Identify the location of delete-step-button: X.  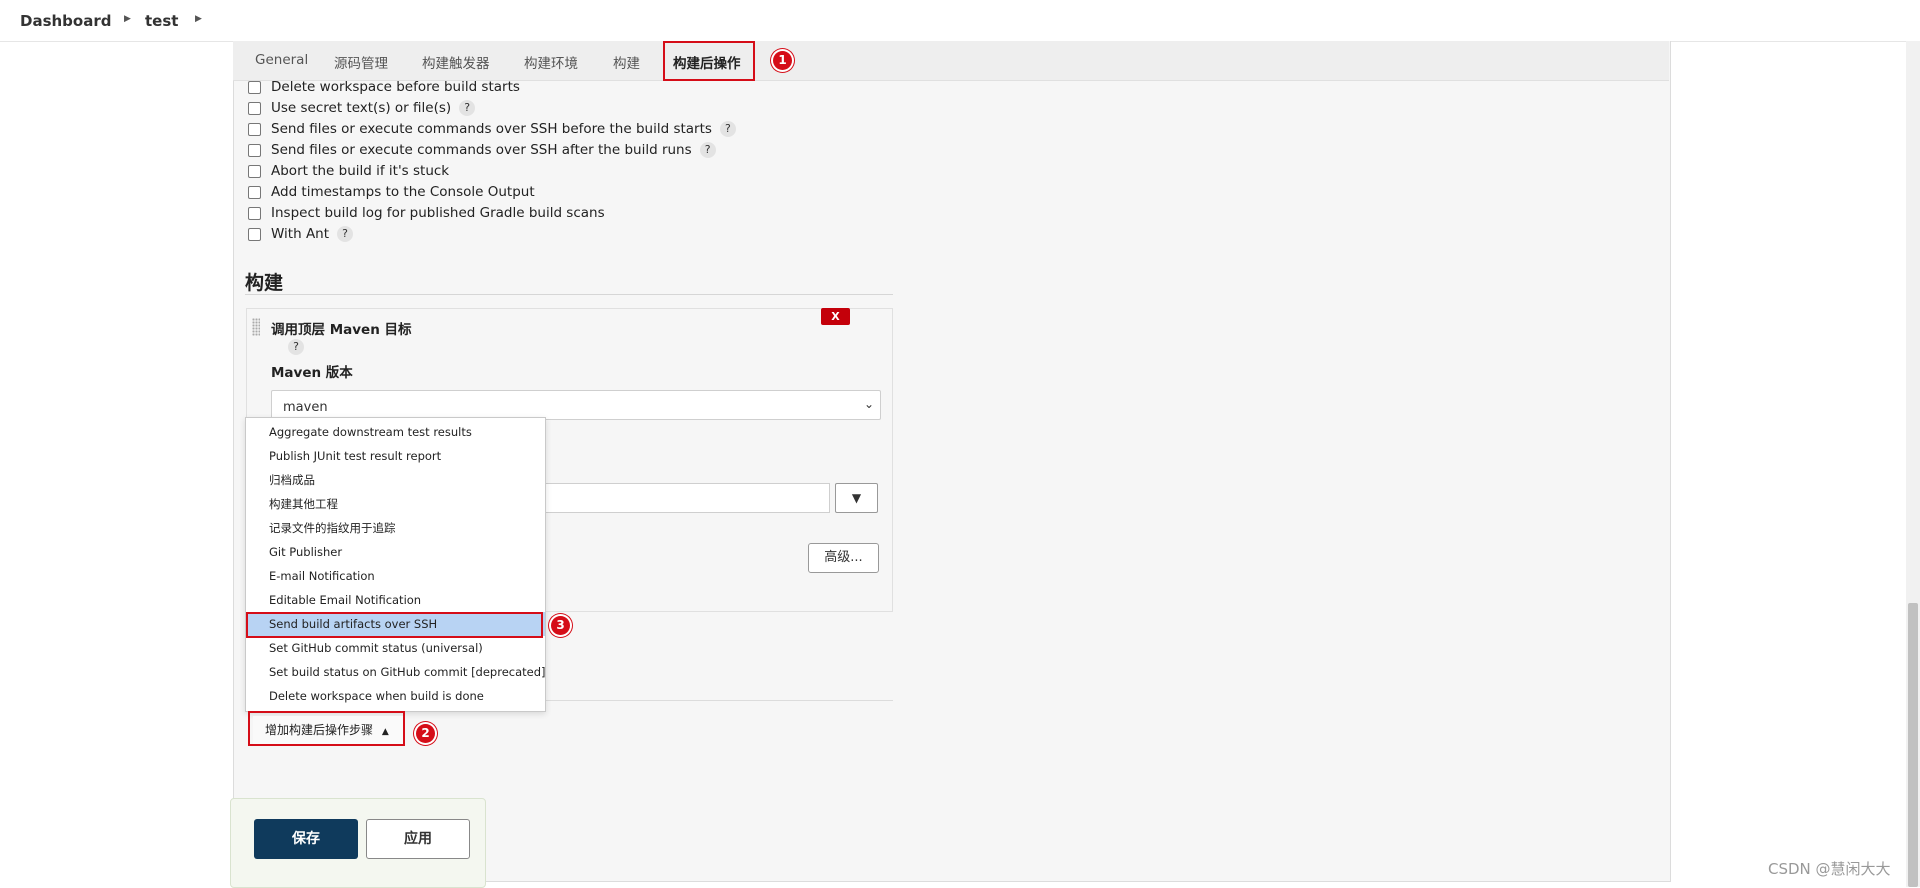
(835, 316).